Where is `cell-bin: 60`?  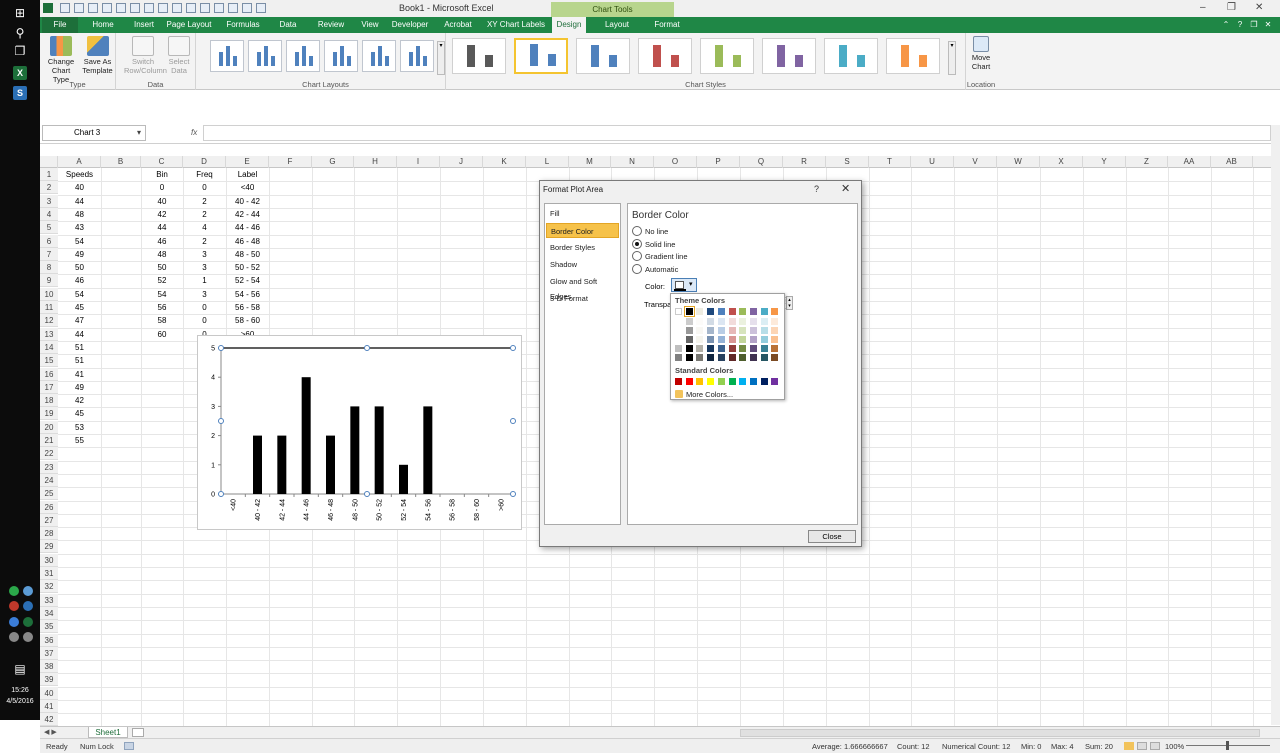 cell-bin: 60 is located at coordinates (162, 334).